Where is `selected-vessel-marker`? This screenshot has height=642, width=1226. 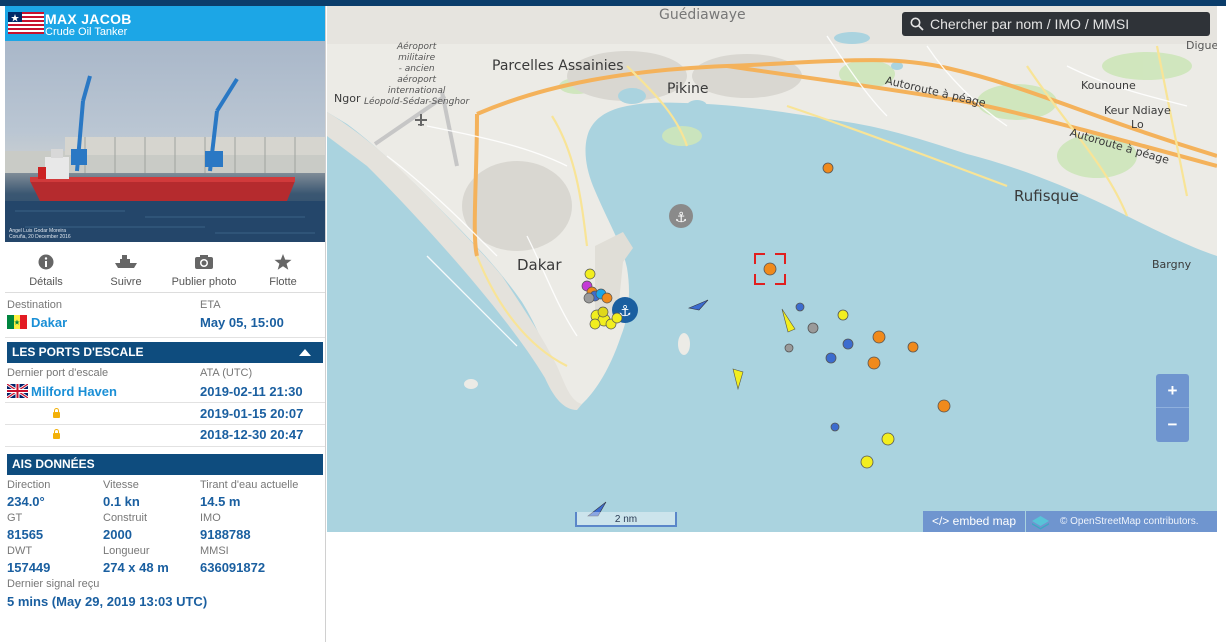
selected-vessel-marker is located at coordinates (770, 269).